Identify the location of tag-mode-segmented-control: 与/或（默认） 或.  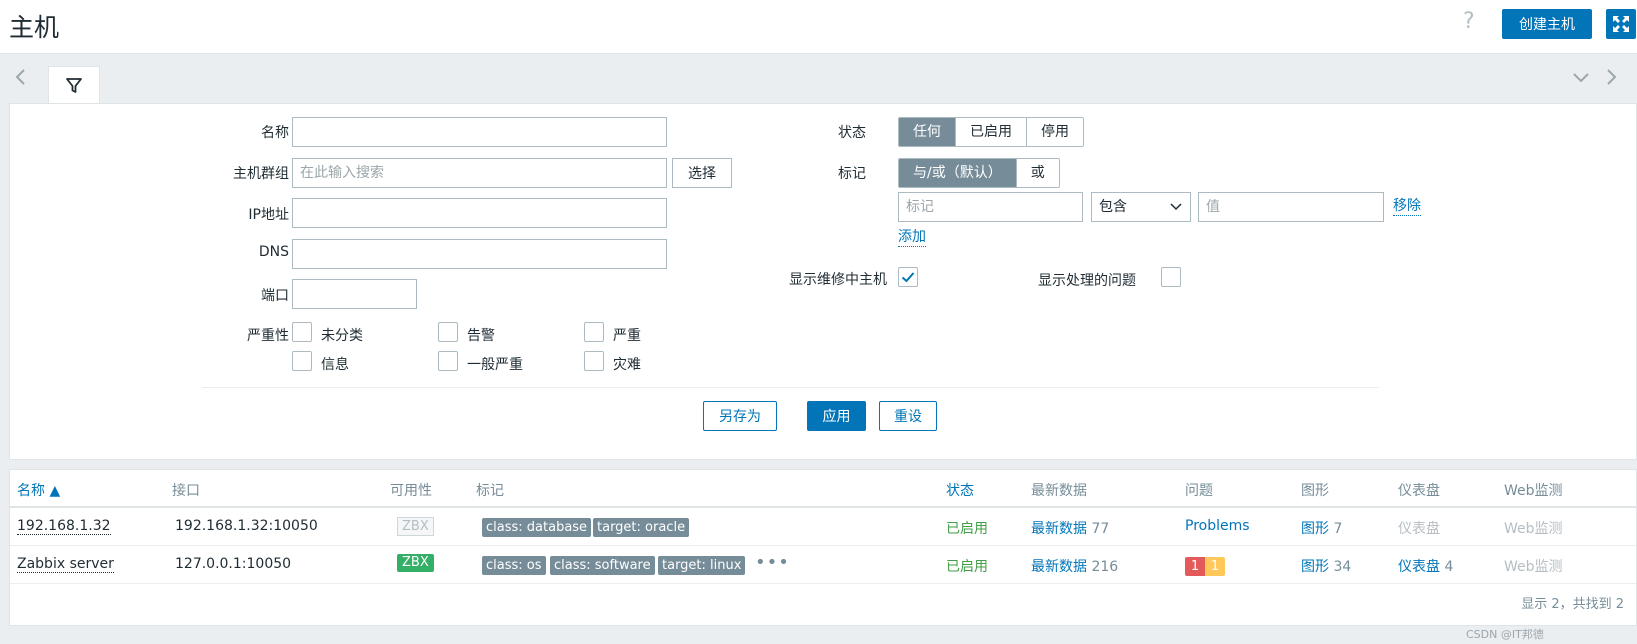
(979, 173).